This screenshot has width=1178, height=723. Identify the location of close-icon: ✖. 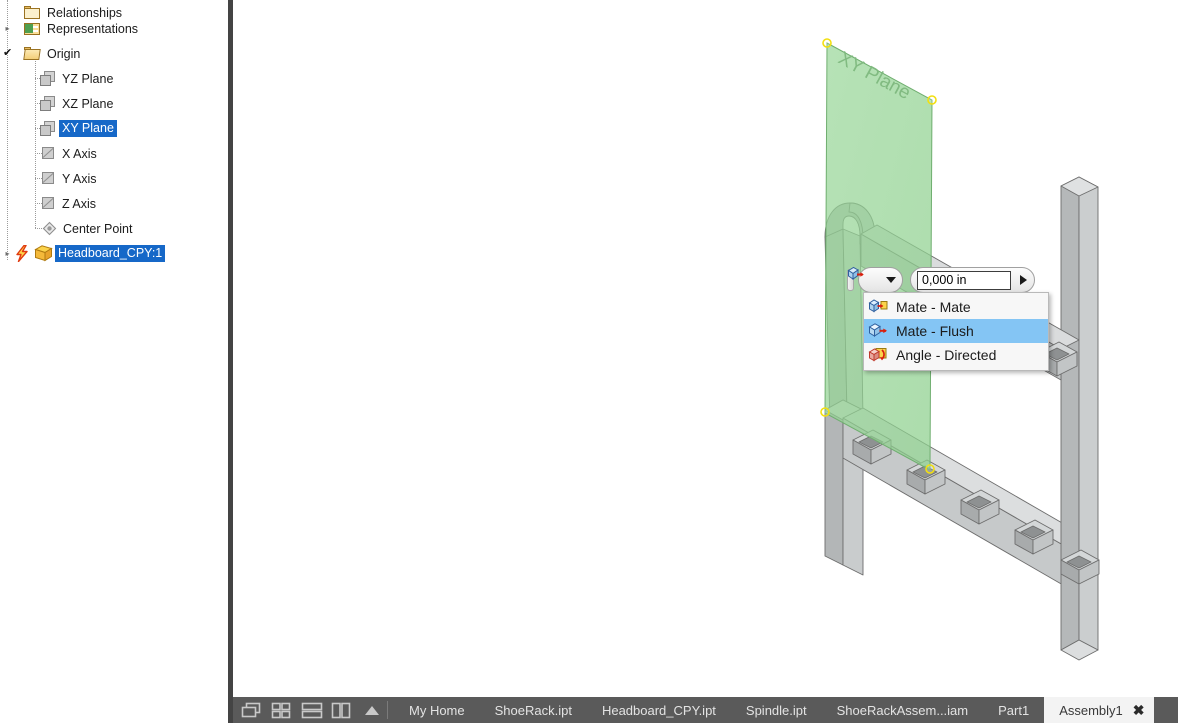
(1139, 710).